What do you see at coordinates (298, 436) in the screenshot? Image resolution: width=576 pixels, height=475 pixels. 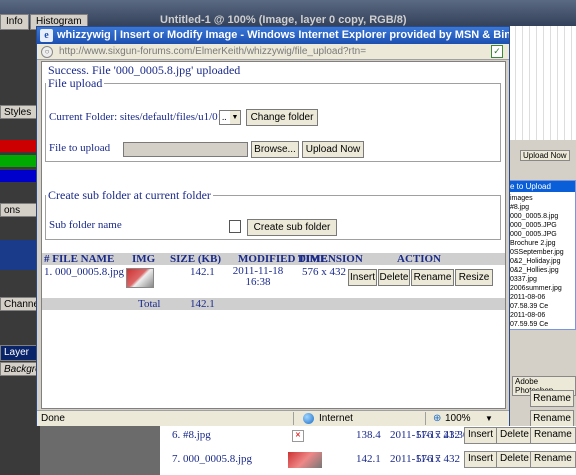 I see `broken-image-icon: ×` at bounding box center [298, 436].